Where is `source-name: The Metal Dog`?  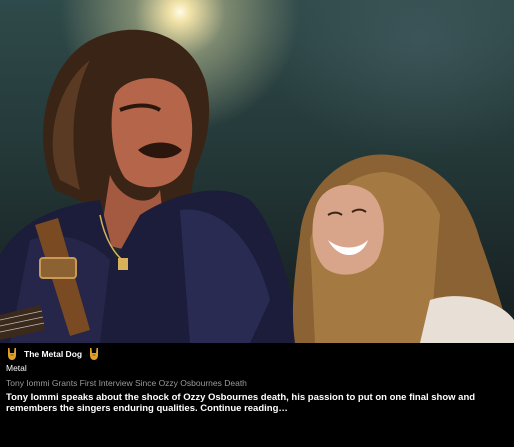 source-name: The Metal Dog is located at coordinates (53, 354).